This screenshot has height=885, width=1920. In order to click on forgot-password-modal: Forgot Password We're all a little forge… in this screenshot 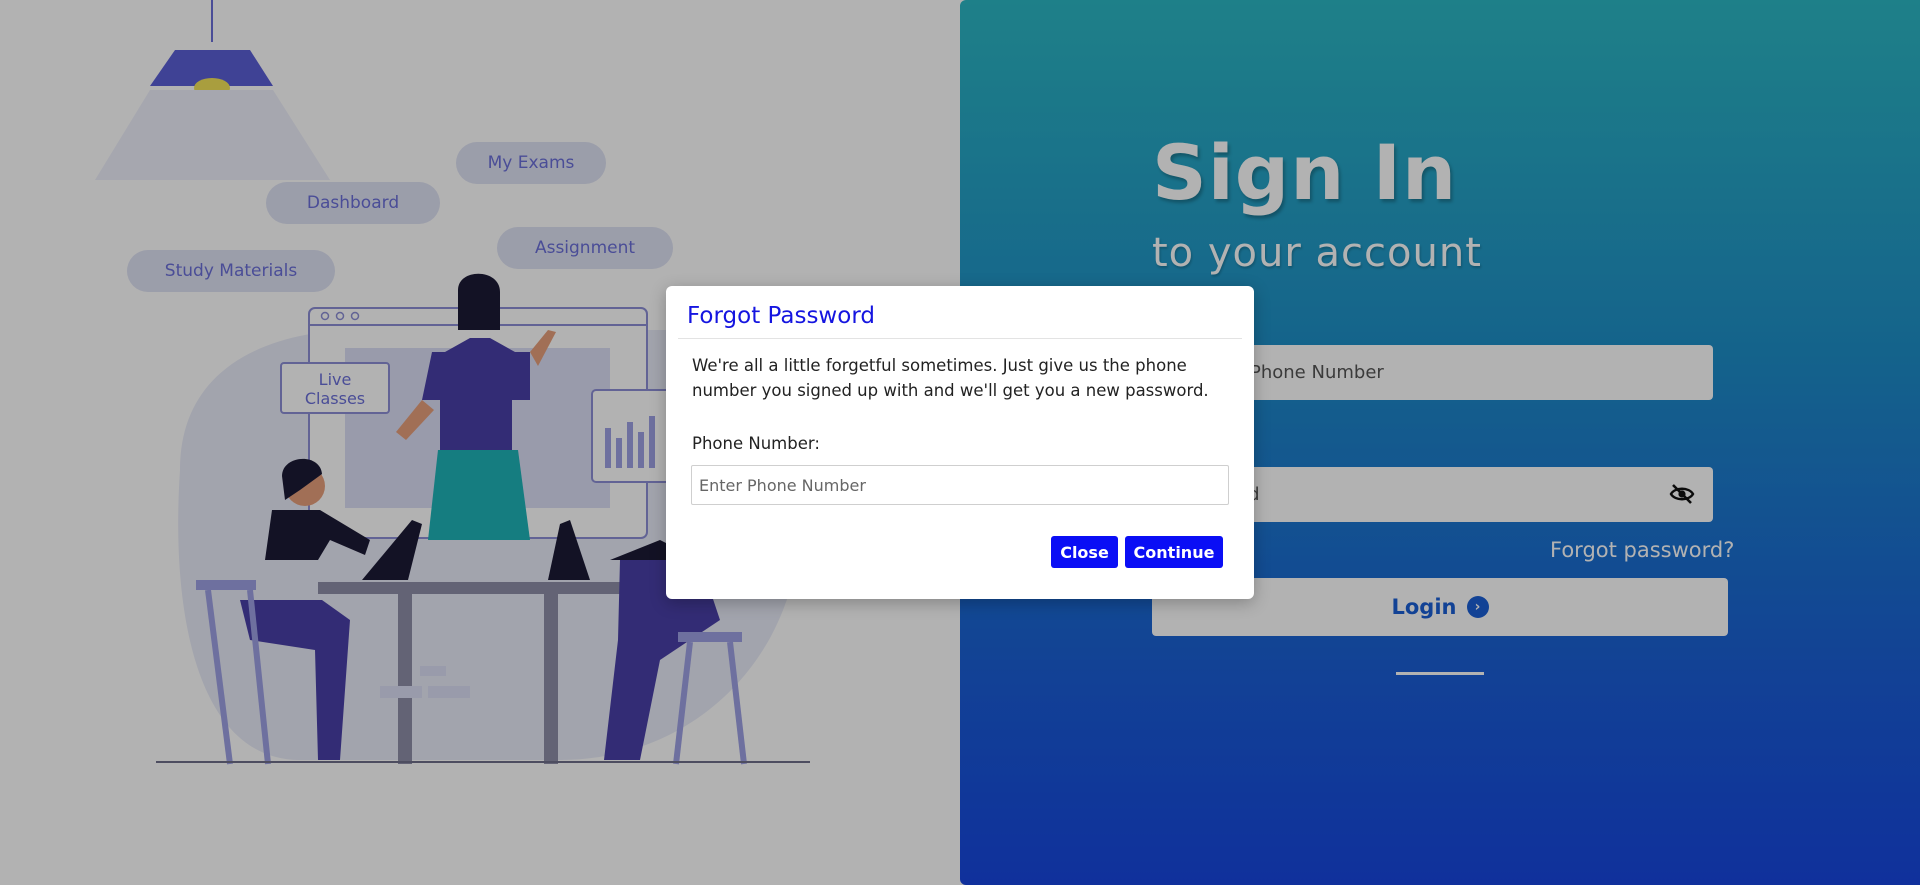, I will do `click(960, 442)`.